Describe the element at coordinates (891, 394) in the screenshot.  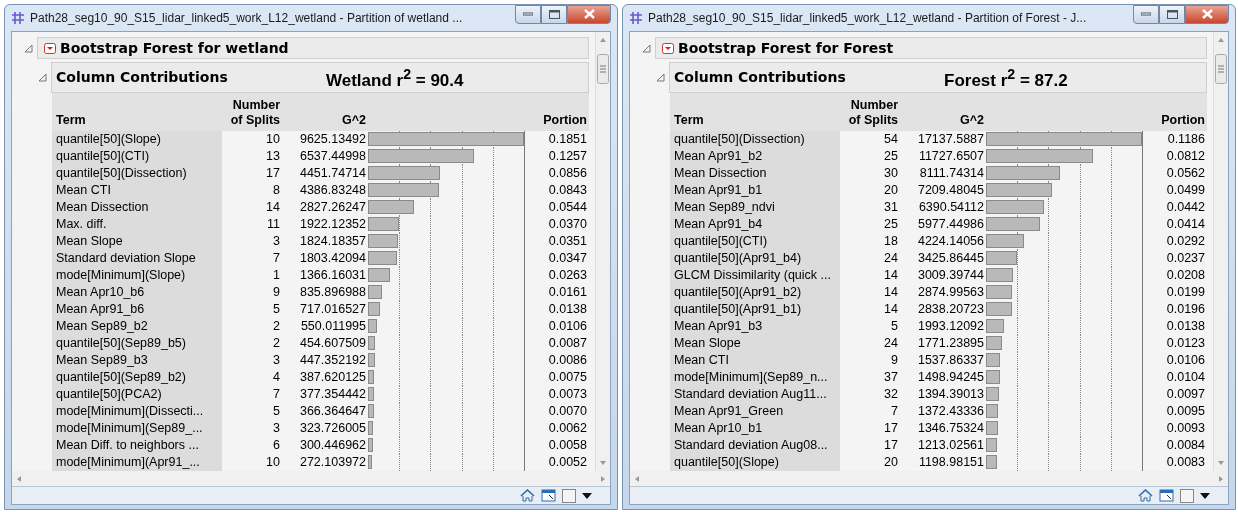
I see `table-cell-text: 32` at that location.